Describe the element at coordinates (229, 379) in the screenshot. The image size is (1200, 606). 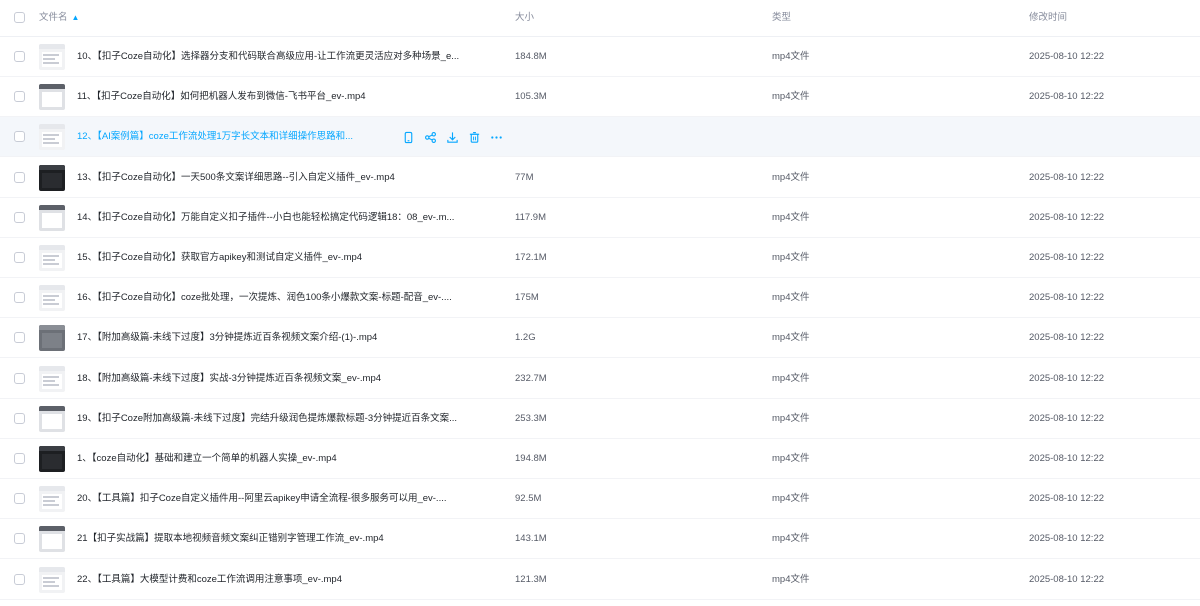
I see `file-name: 18、【附加高级篇-未线下过度】实战-3分钟提炼近百条视频文案_ev-.mp4` at that location.